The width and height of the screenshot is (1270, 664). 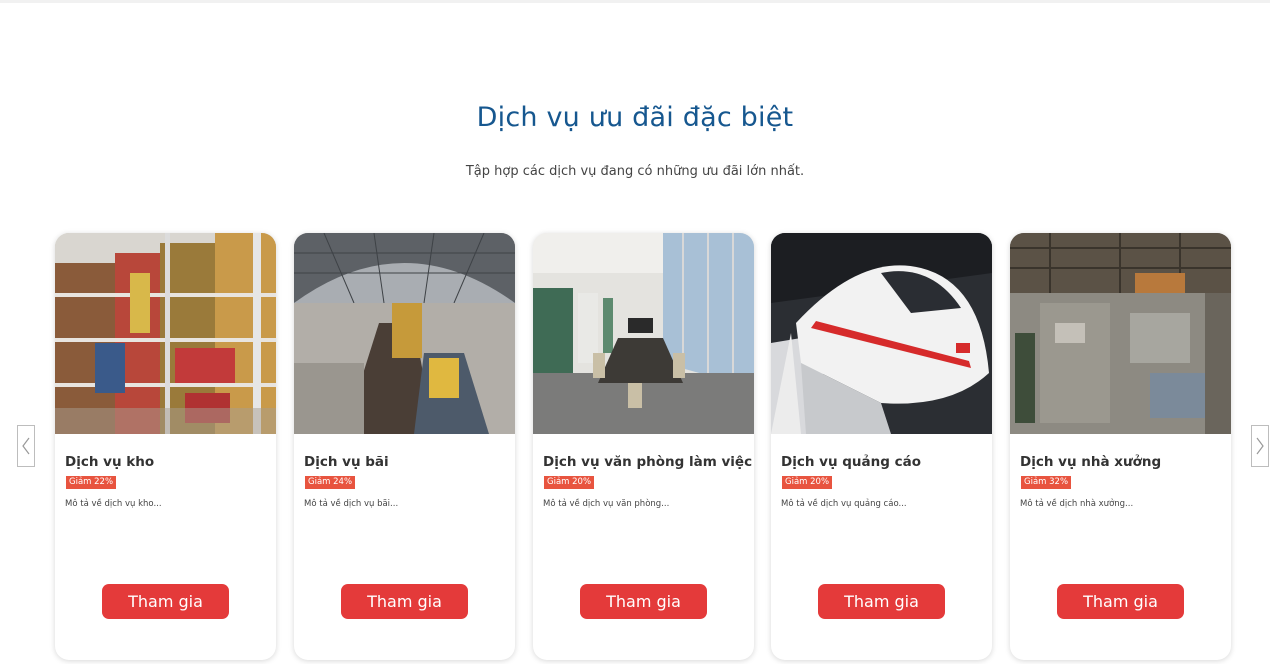 What do you see at coordinates (404, 333) in the screenshot?
I see `train-station-photo` at bounding box center [404, 333].